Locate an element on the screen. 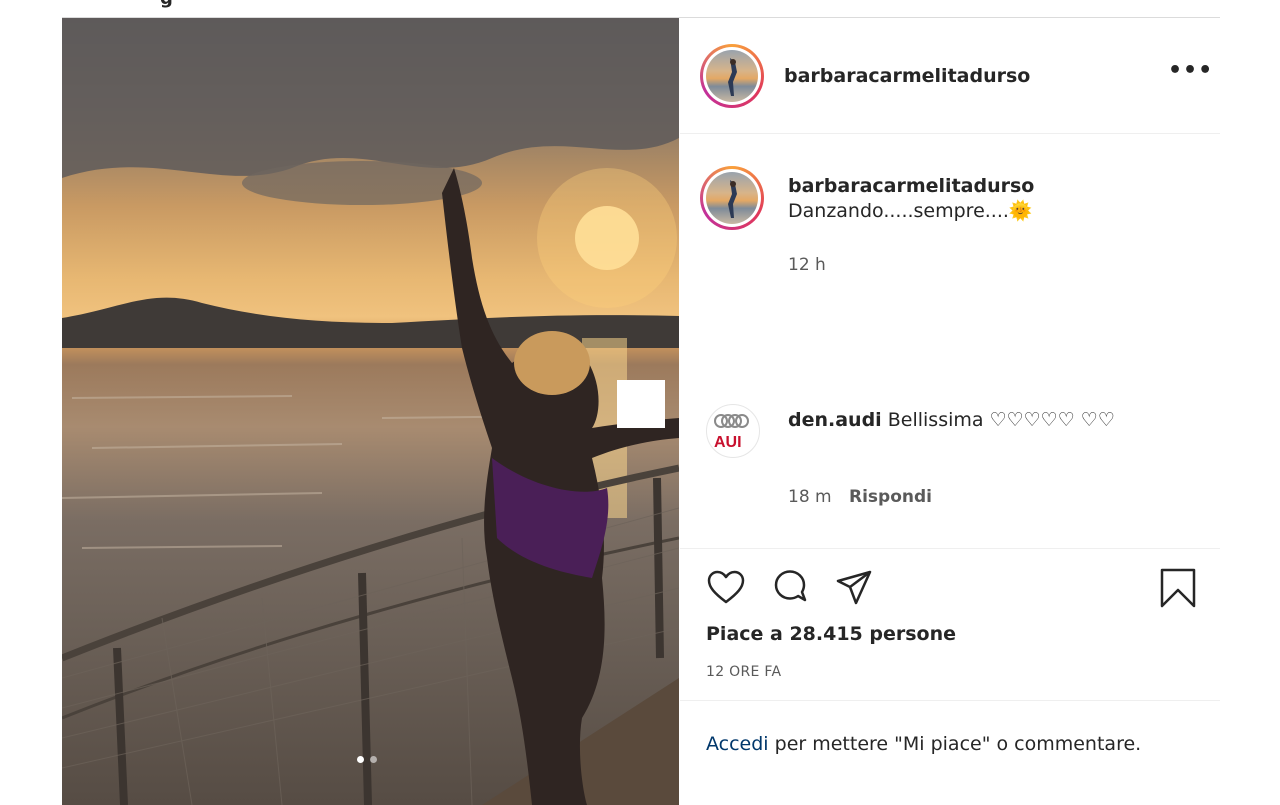  next-slide-button is located at coordinates (641, 404).